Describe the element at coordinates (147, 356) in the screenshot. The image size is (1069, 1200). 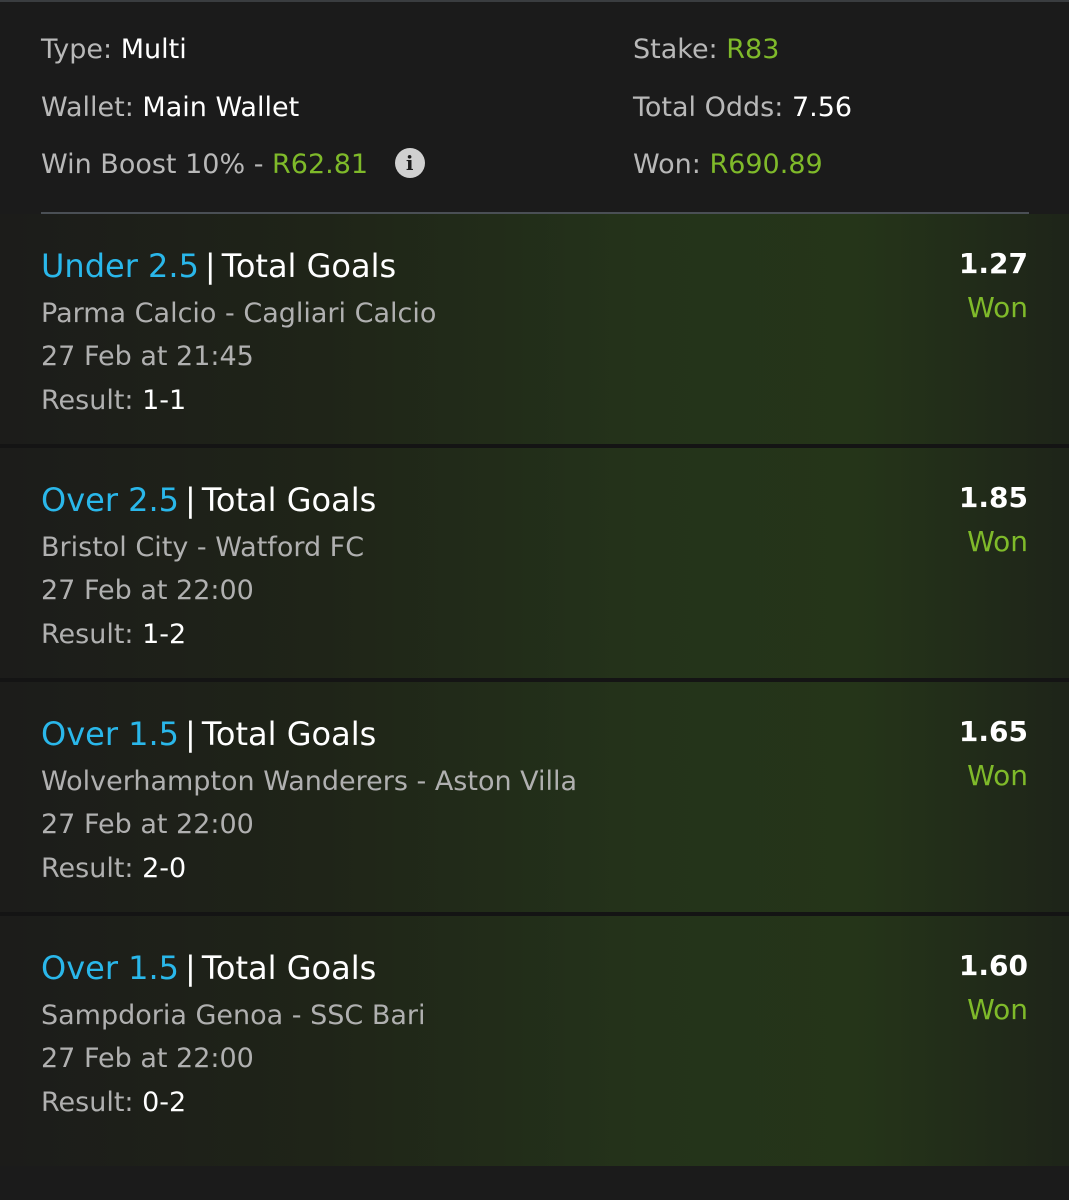
I see `selection-datetime: 27 Feb at 21:45` at that location.